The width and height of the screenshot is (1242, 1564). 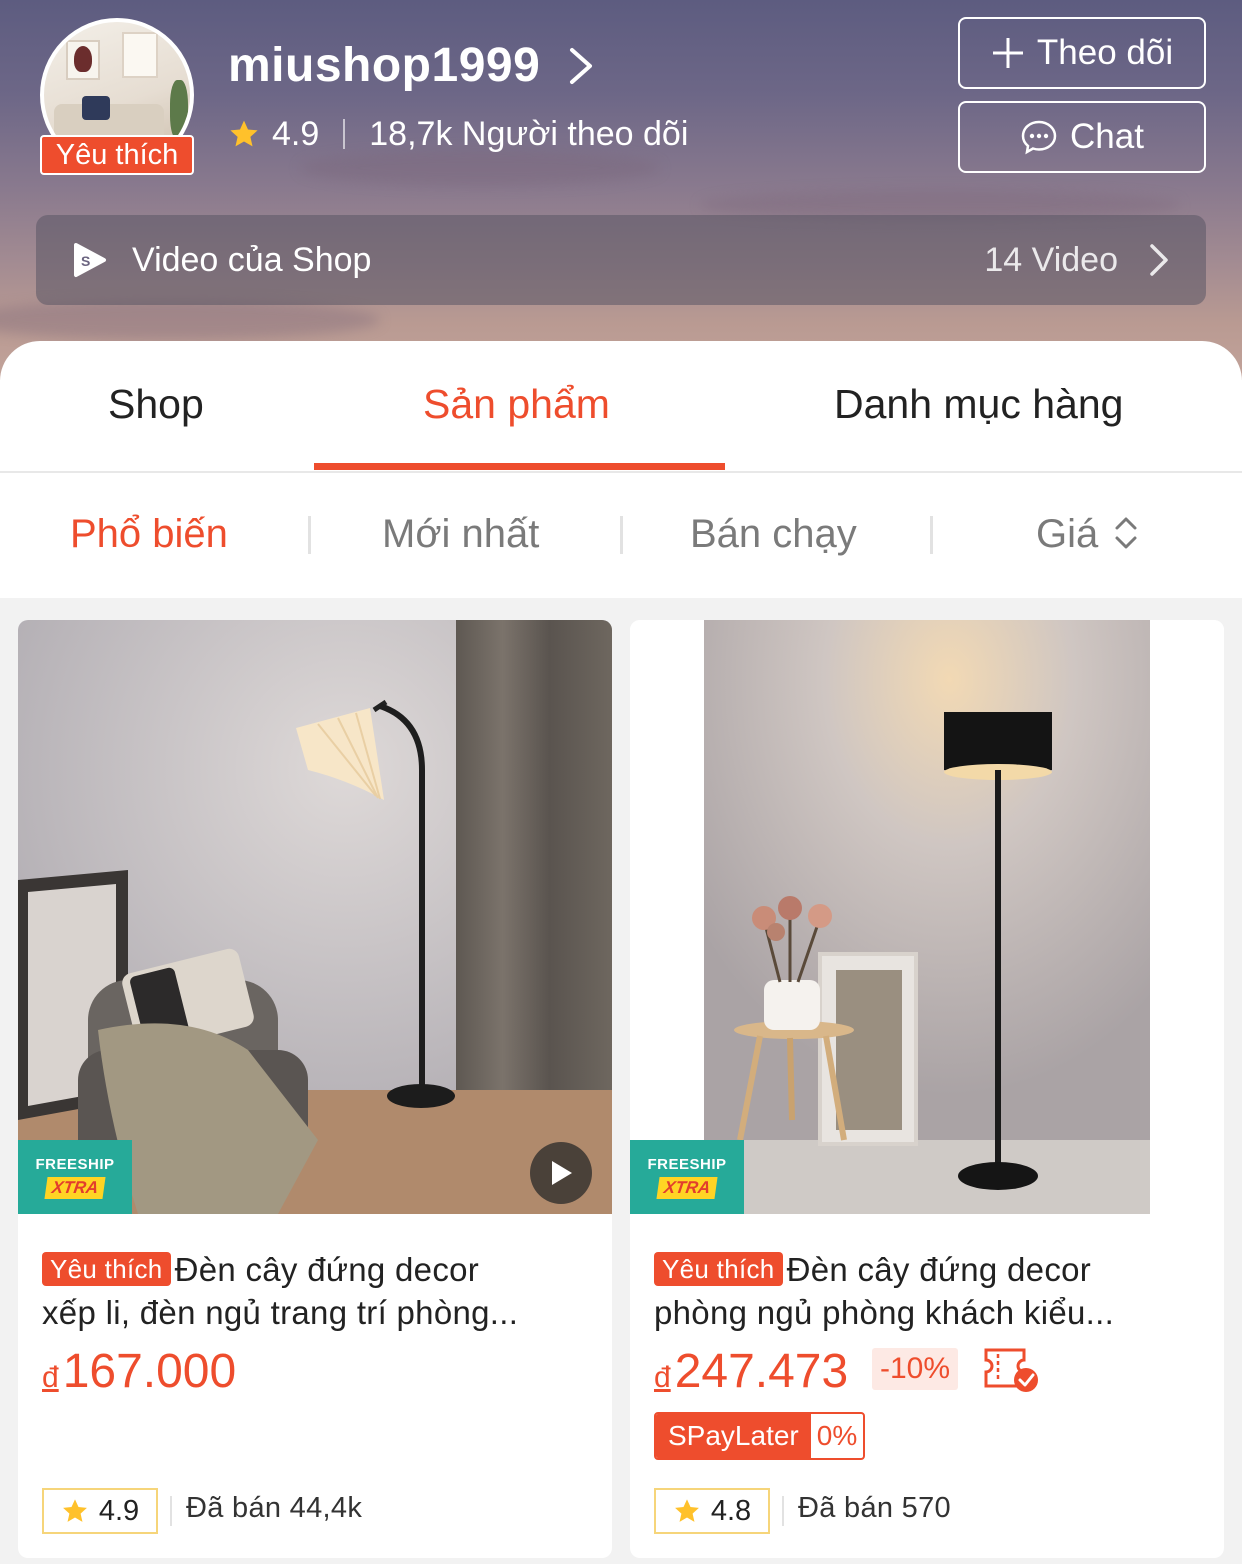 What do you see at coordinates (529, 133) in the screenshot?
I see `follower-count: 18,7k Người theo dõi` at bounding box center [529, 133].